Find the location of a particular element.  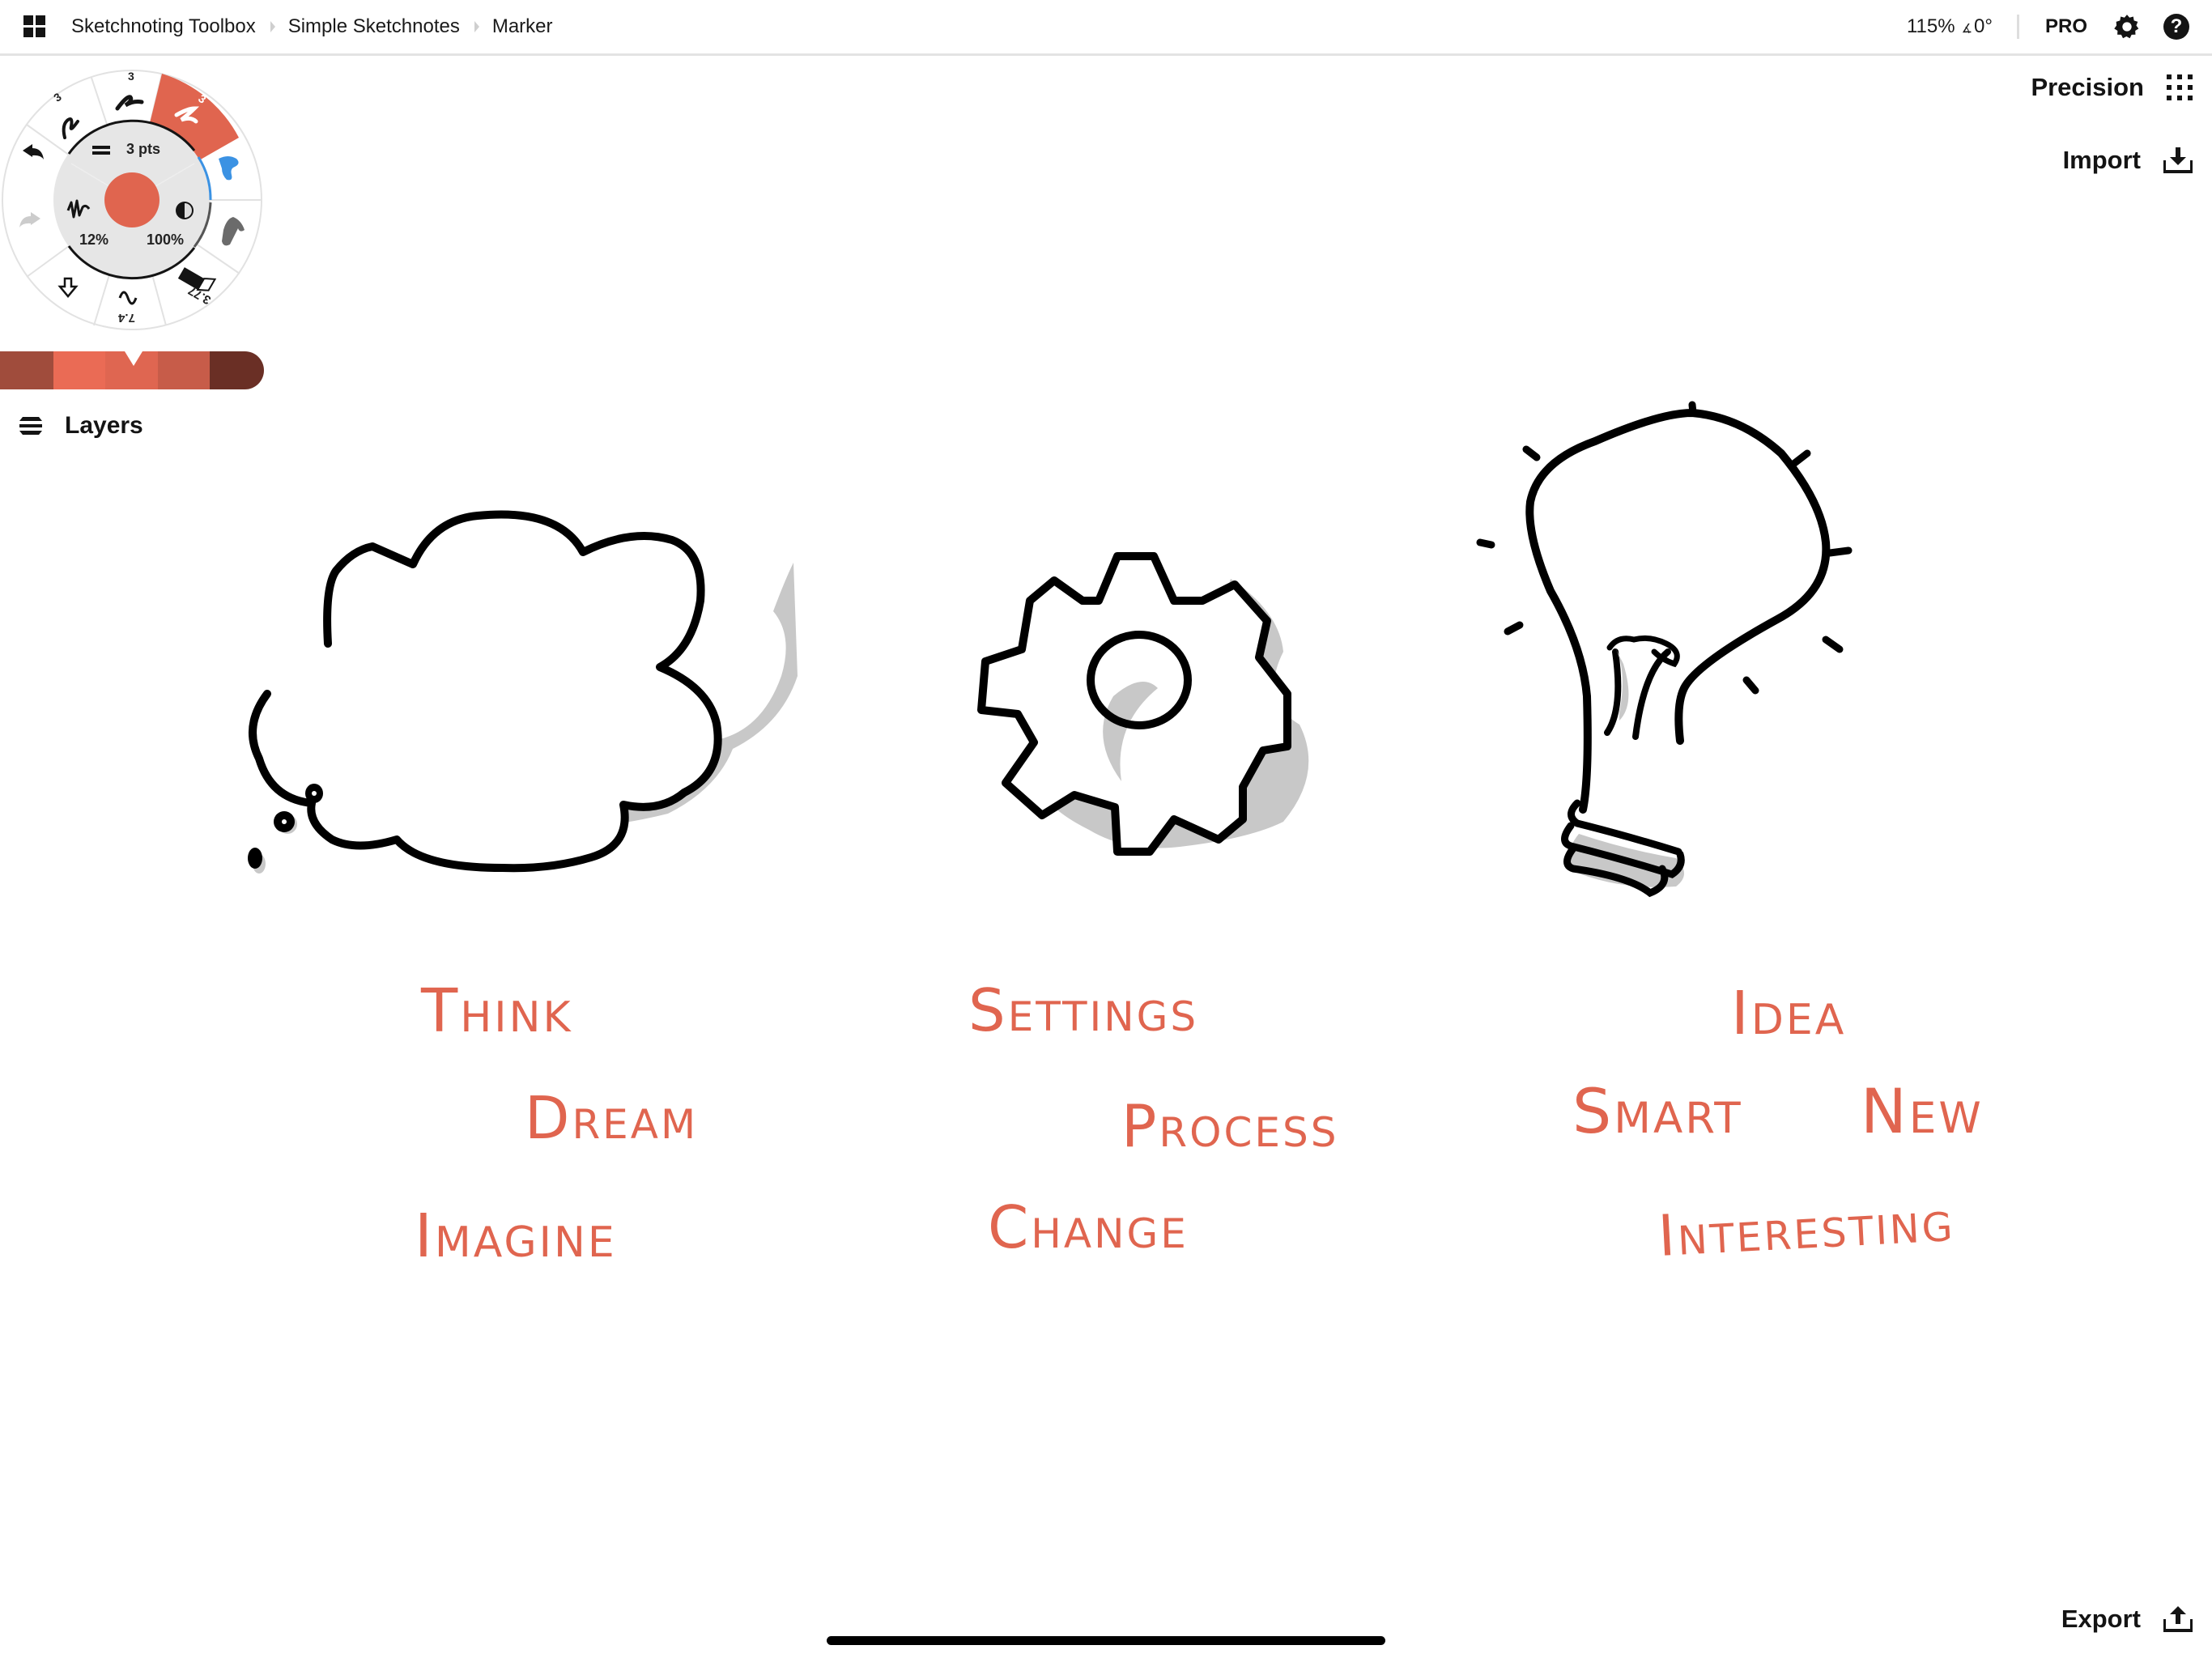

redo-button is located at coordinates (31, 225).